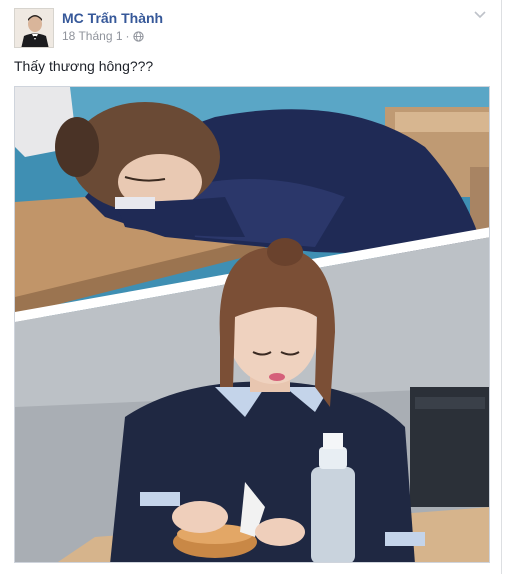 Image resolution: width=512 pixels, height=574 pixels. I want to click on author-name-link: MC Trấn Thành, so click(112, 18).